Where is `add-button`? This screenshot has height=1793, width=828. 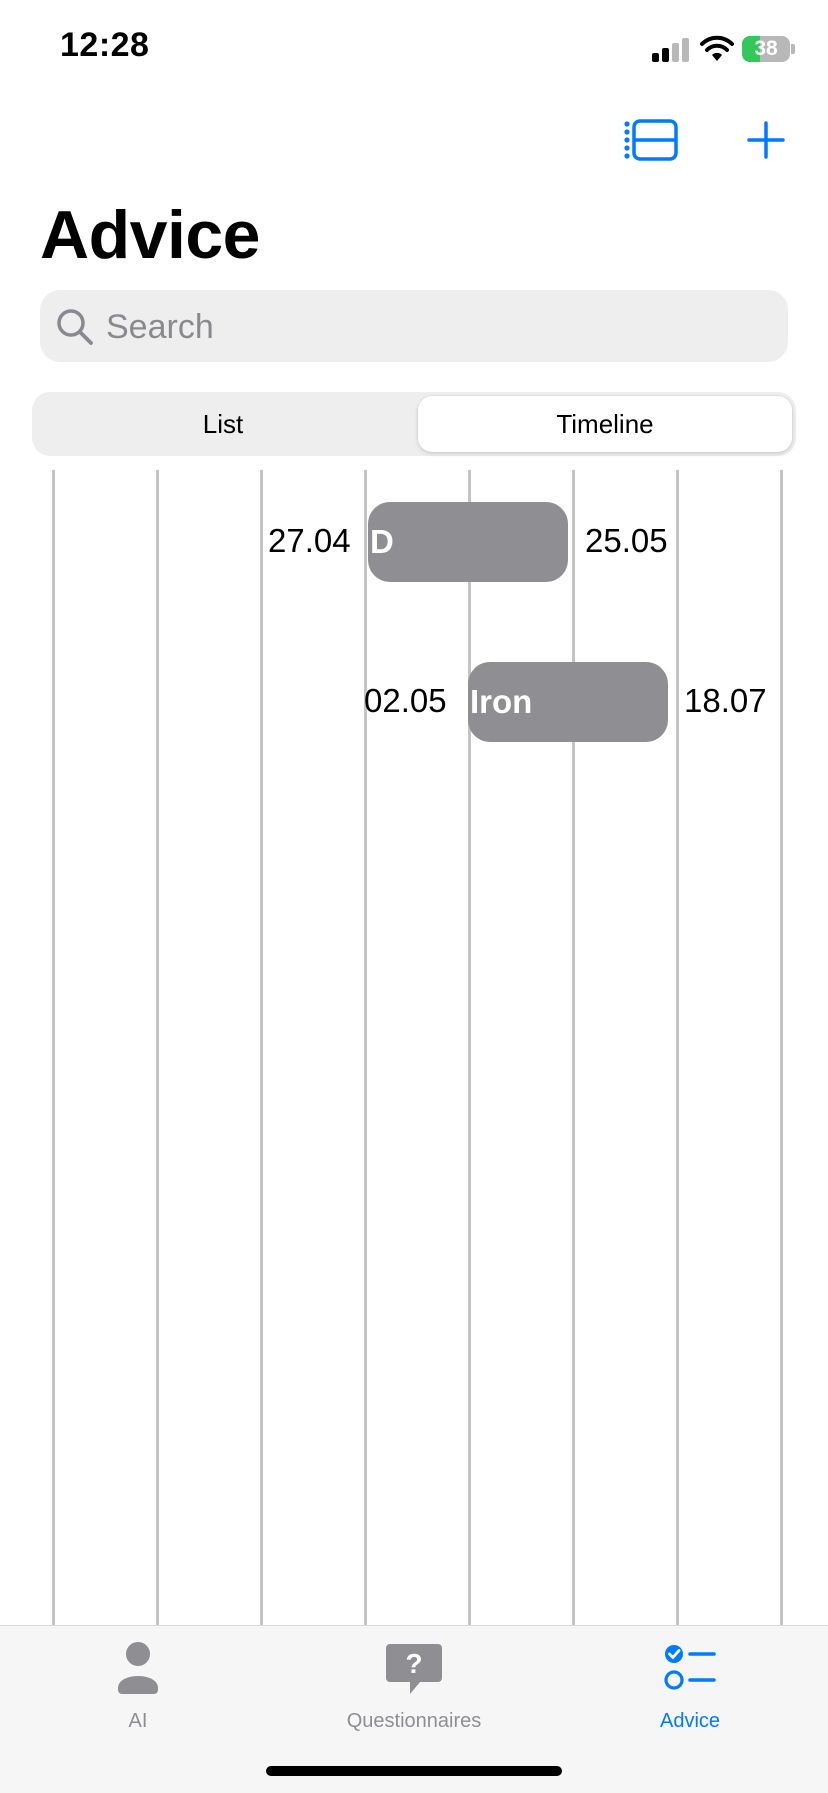 add-button is located at coordinates (766, 140).